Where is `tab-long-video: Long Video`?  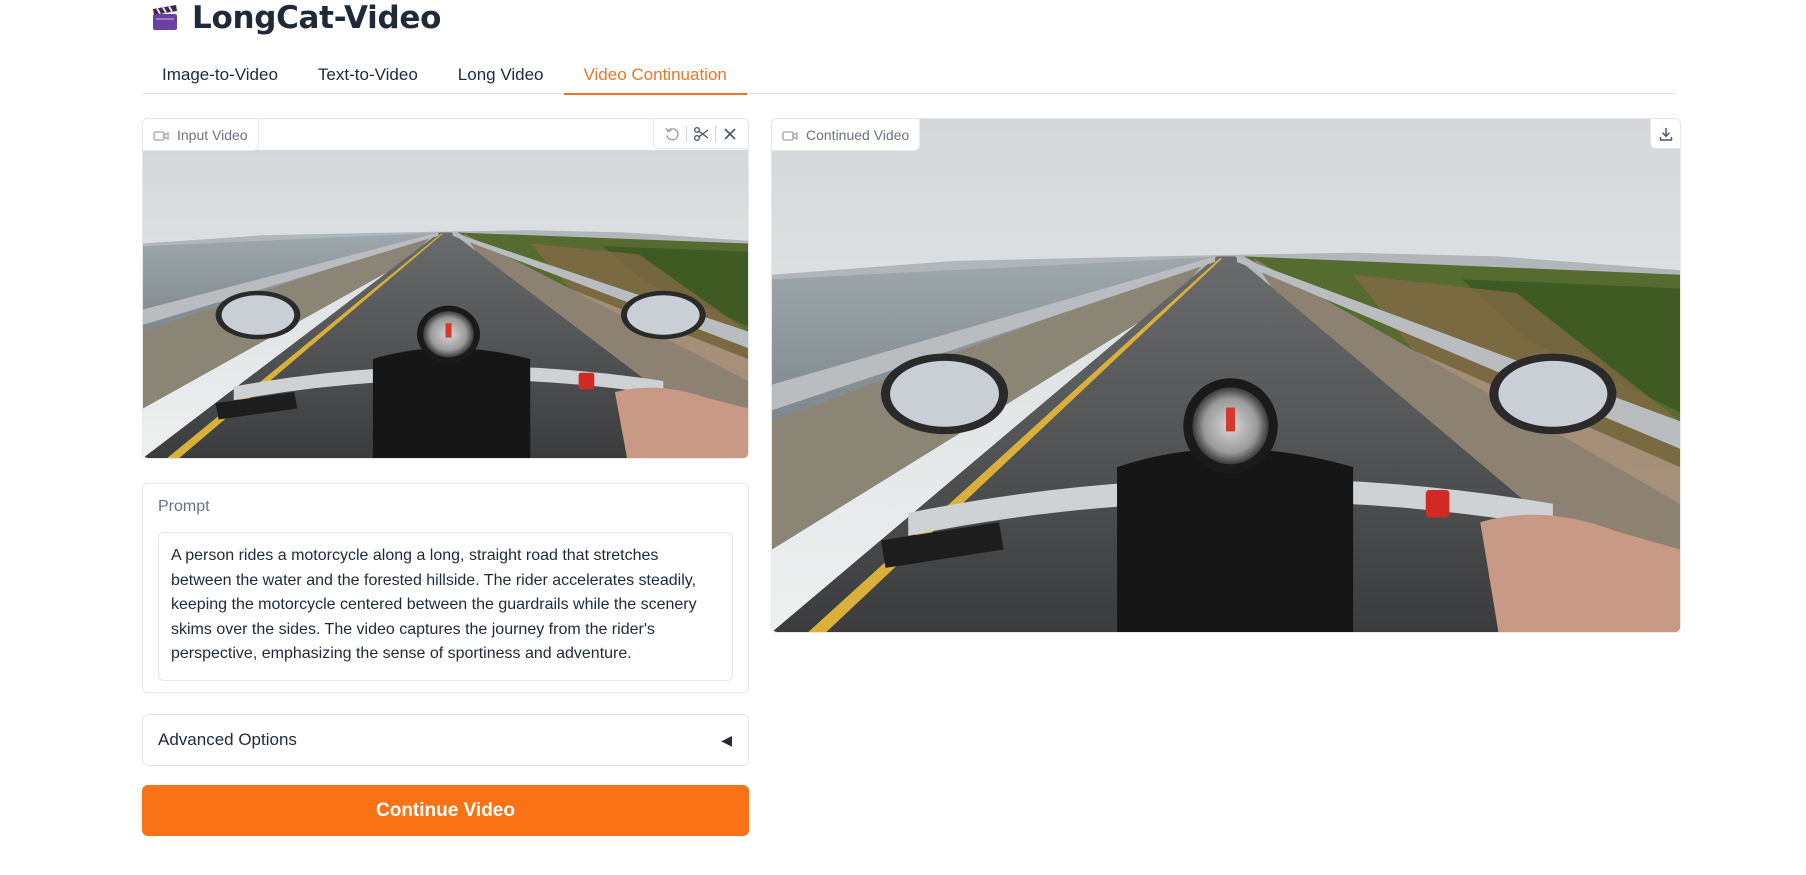 tab-long-video: Long Video is located at coordinates (501, 75).